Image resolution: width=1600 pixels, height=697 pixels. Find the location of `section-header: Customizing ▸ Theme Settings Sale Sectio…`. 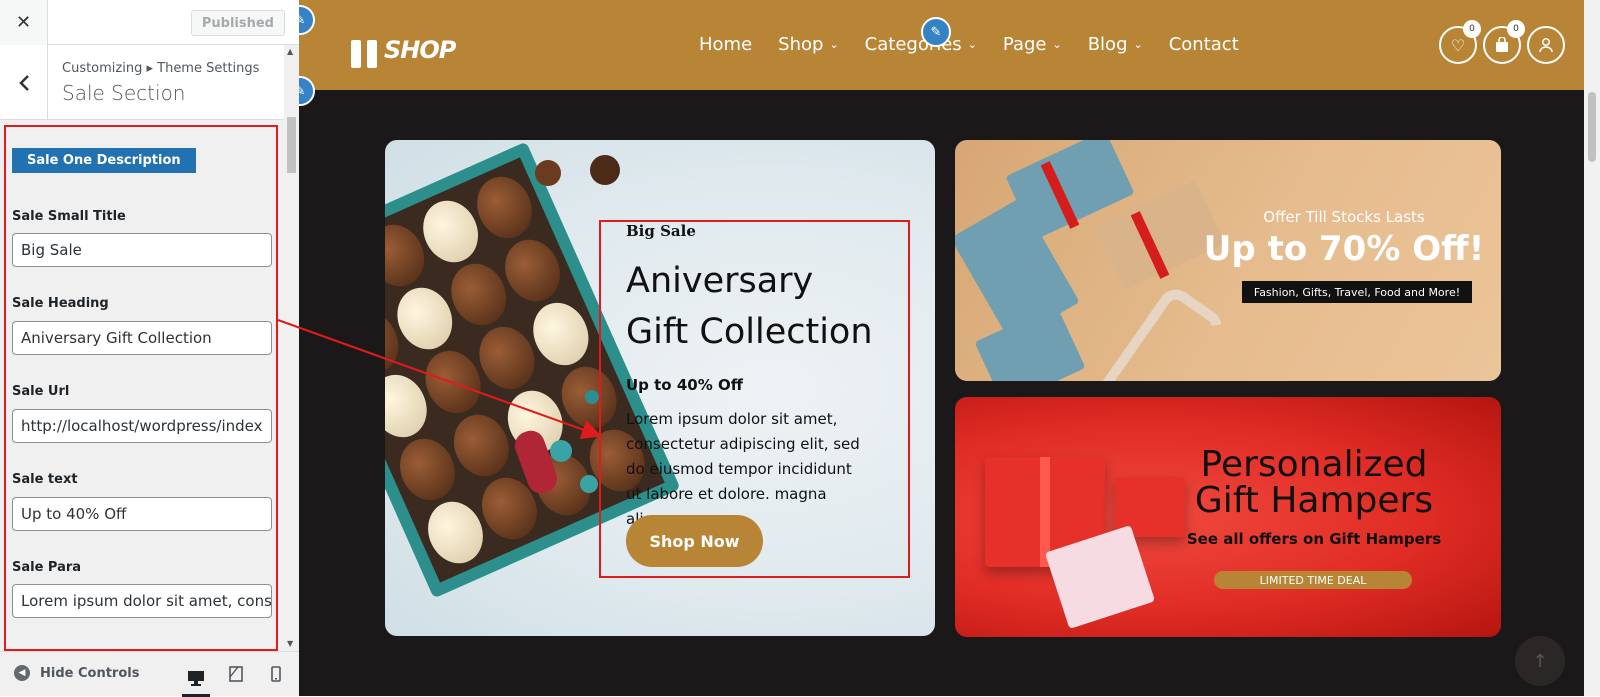

section-header: Customizing ▸ Theme Settings Sale Sectio… is located at coordinates (142, 82).